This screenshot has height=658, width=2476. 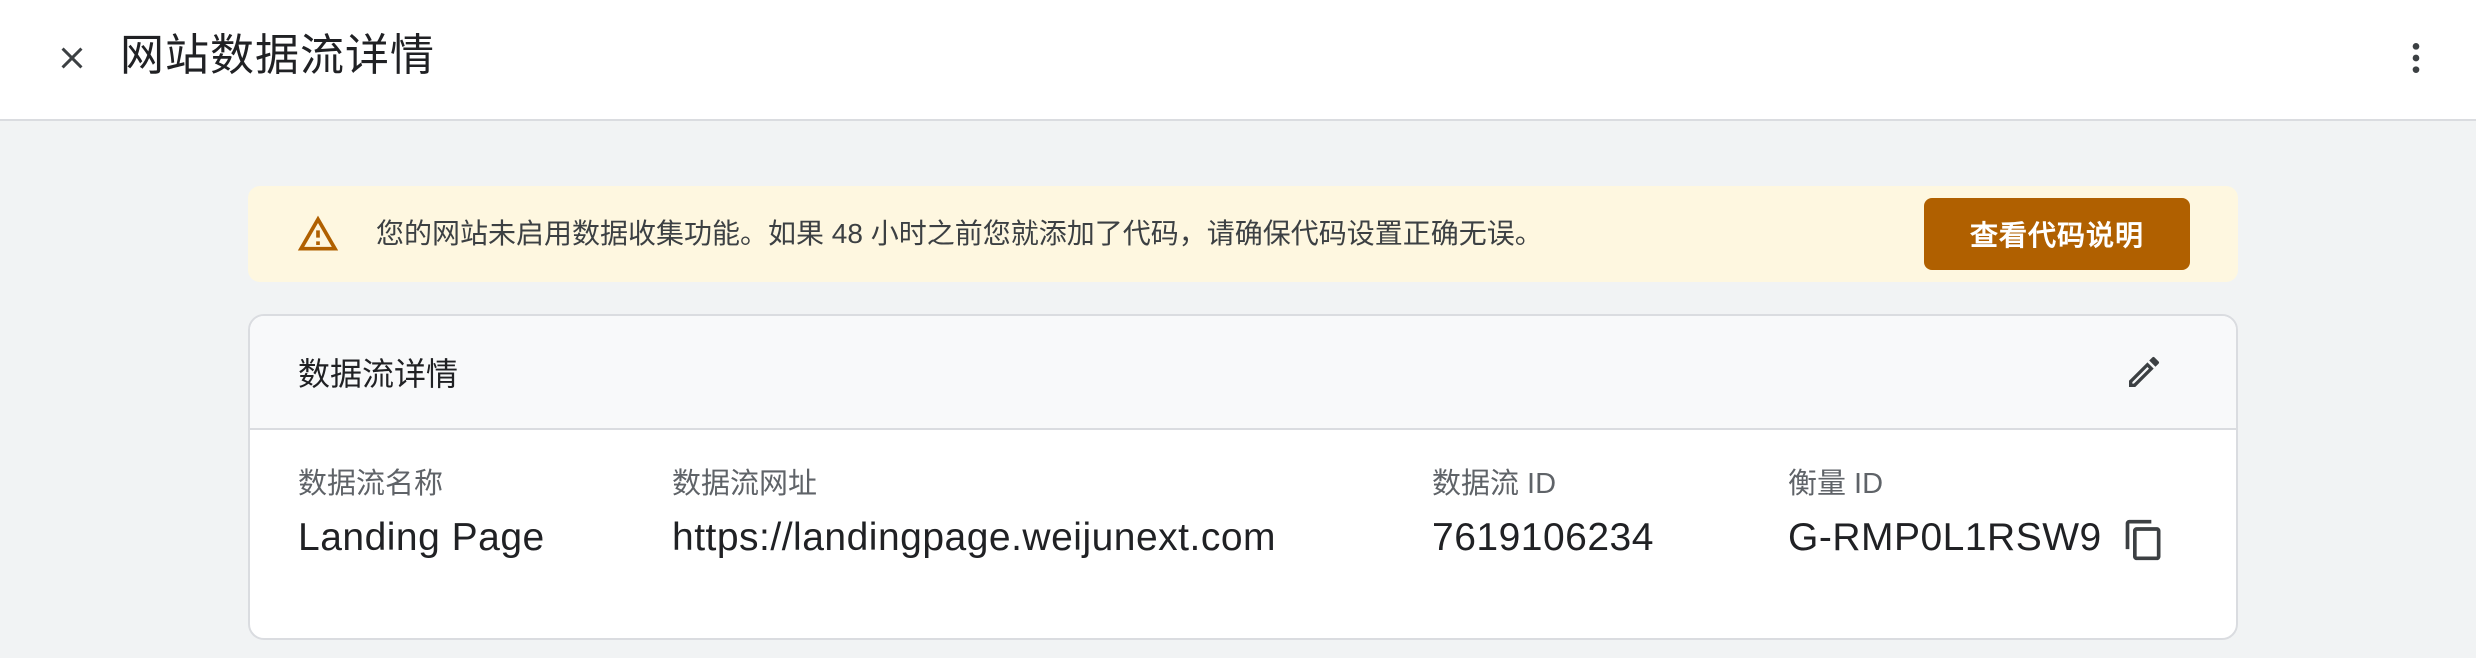 I want to click on more-options-button, so click(x=2416, y=58).